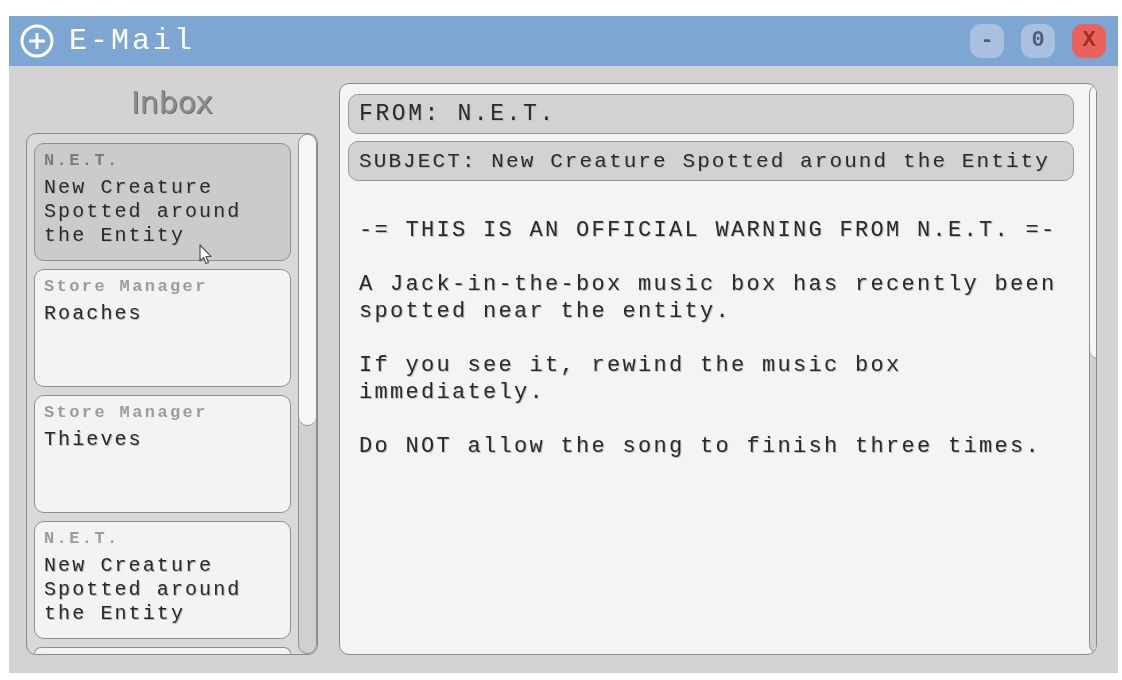  Describe the element at coordinates (631, 379) in the screenshot. I see `message-paragraph: If you see it, rewind the music box immediately.` at that location.